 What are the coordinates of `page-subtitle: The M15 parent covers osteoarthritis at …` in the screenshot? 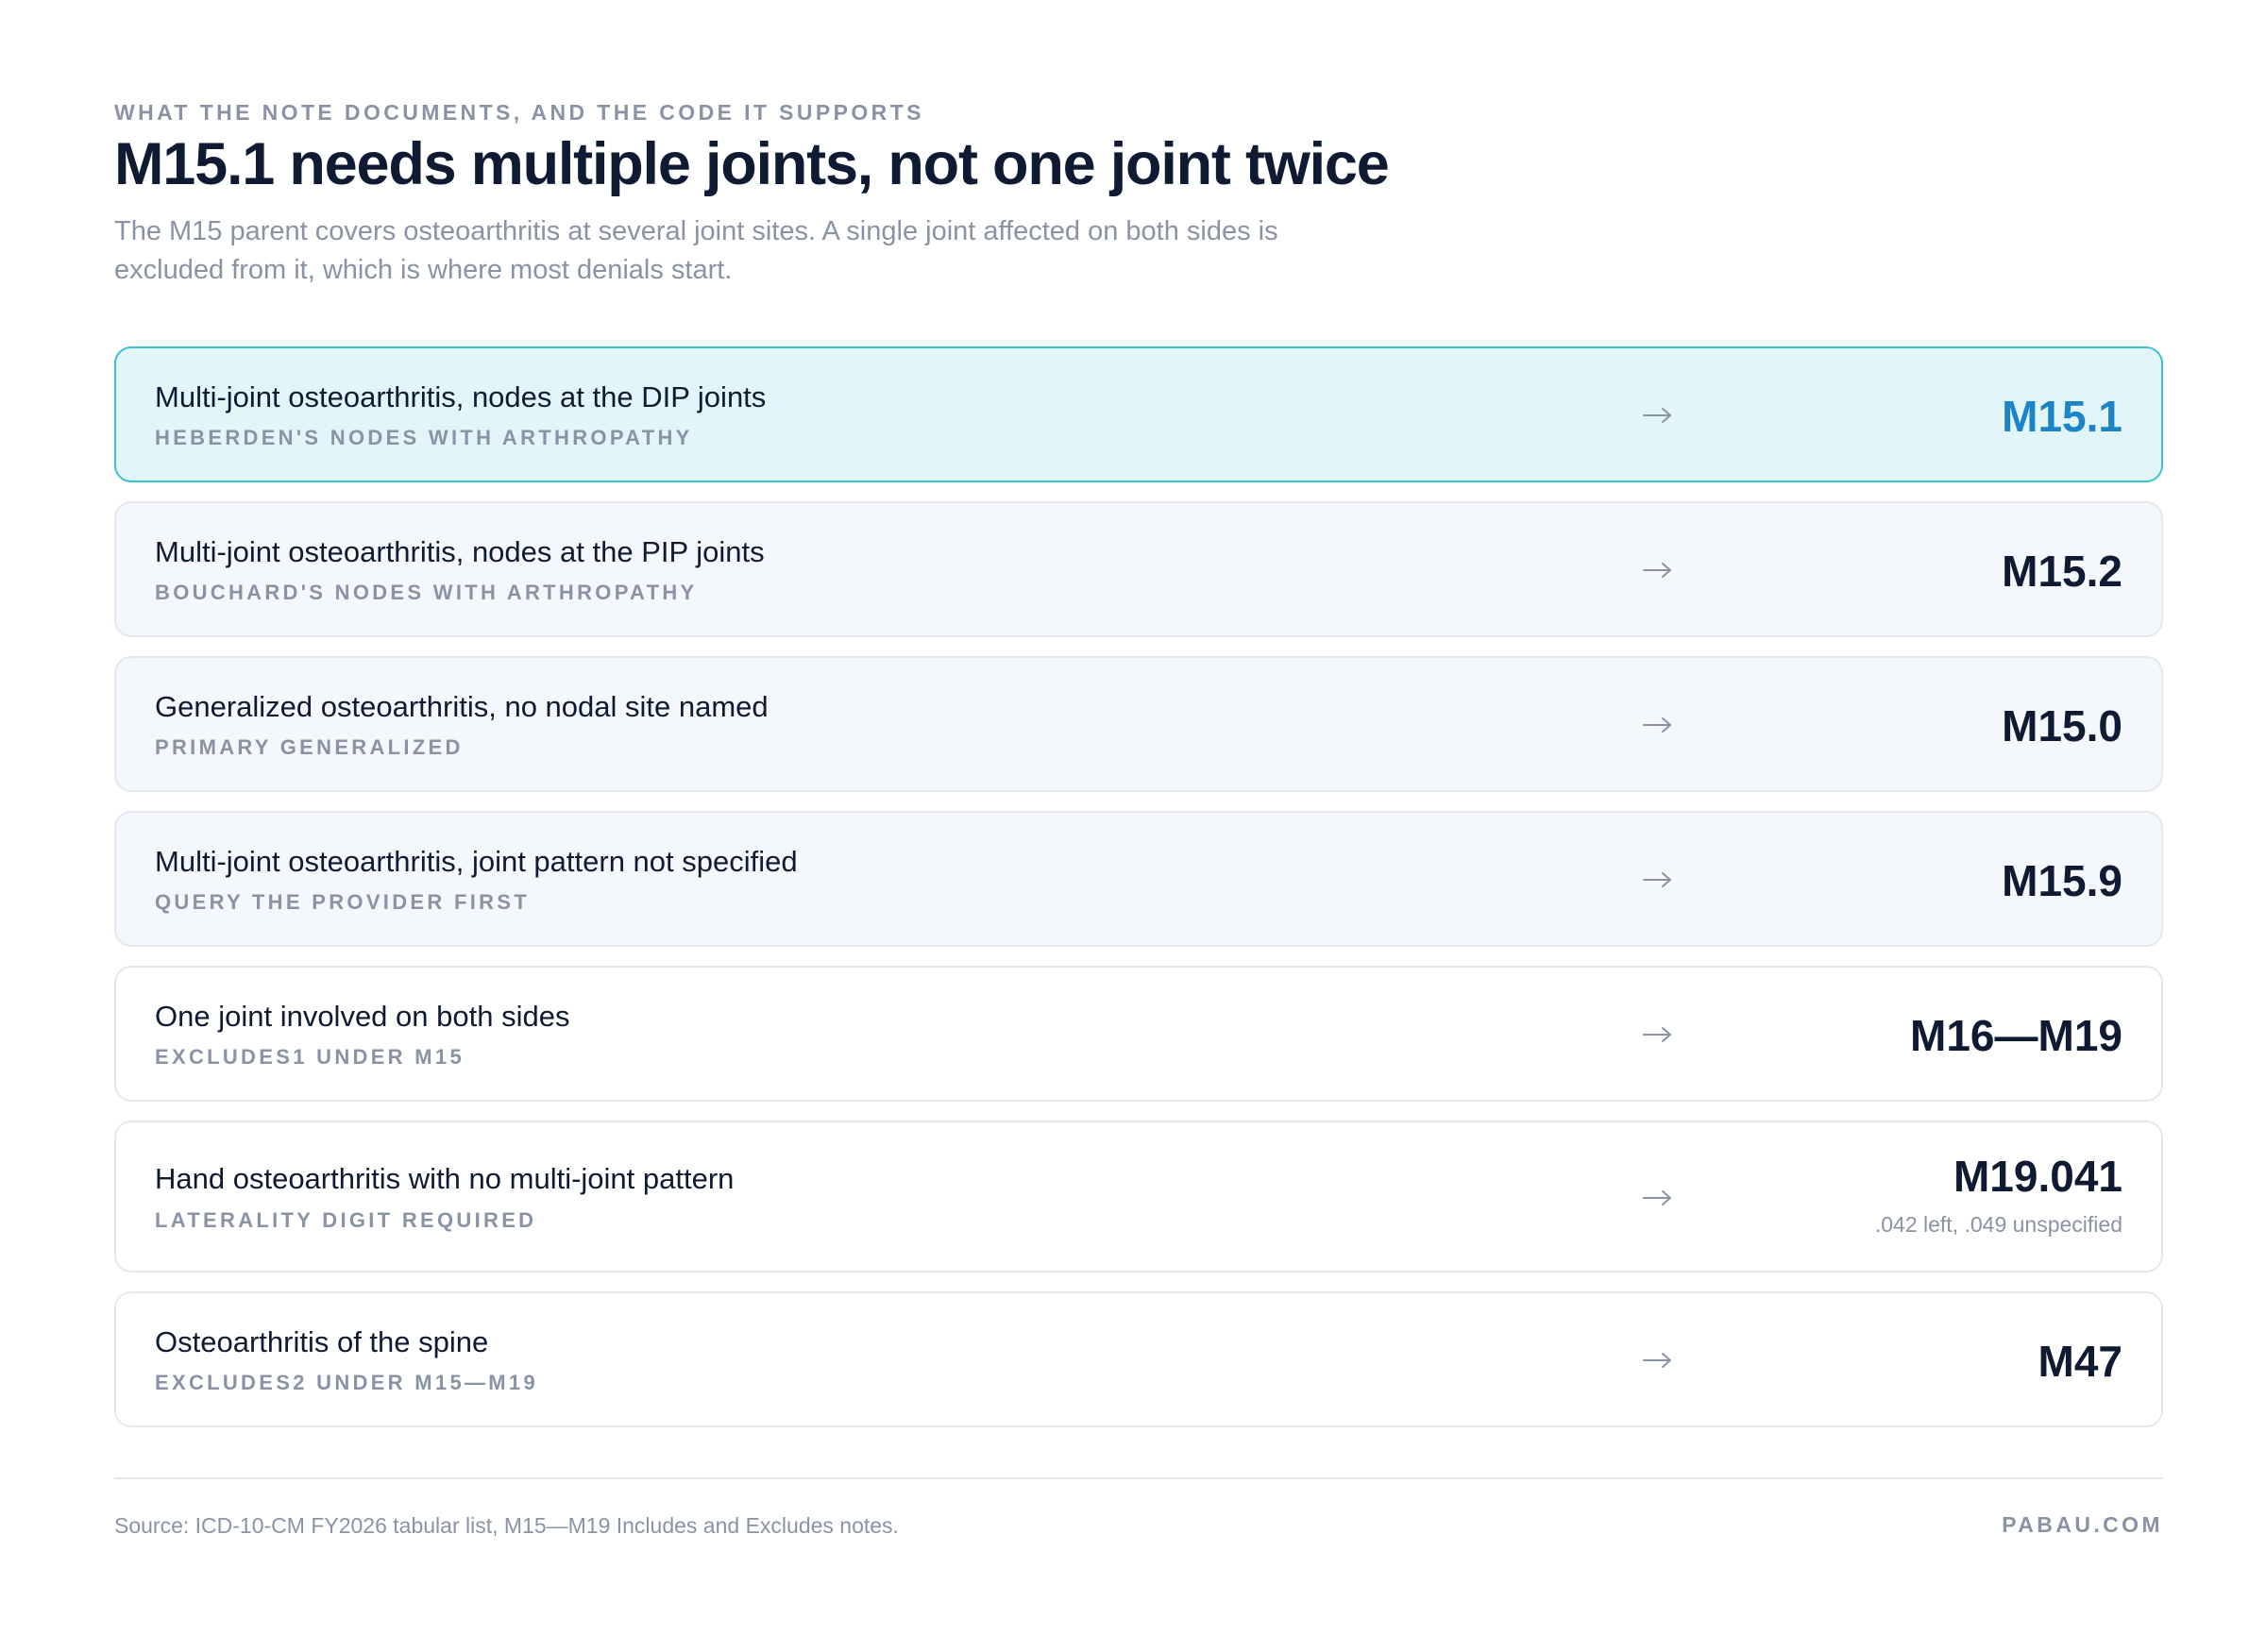 It's located at (696, 250).